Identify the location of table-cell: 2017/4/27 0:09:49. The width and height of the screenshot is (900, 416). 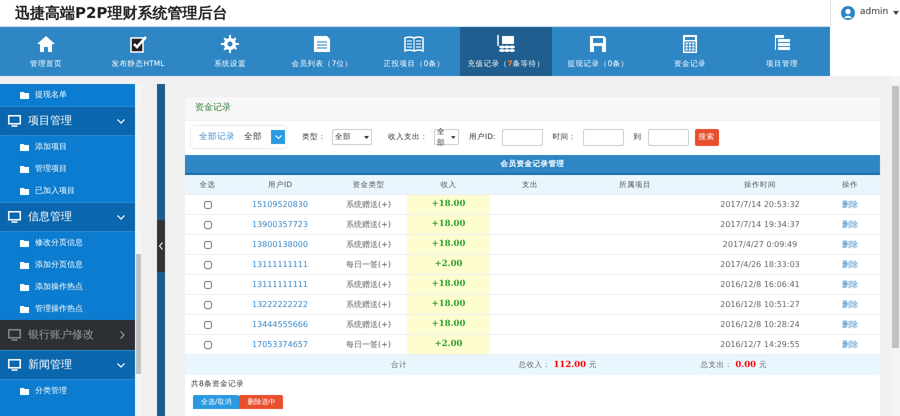
(760, 244).